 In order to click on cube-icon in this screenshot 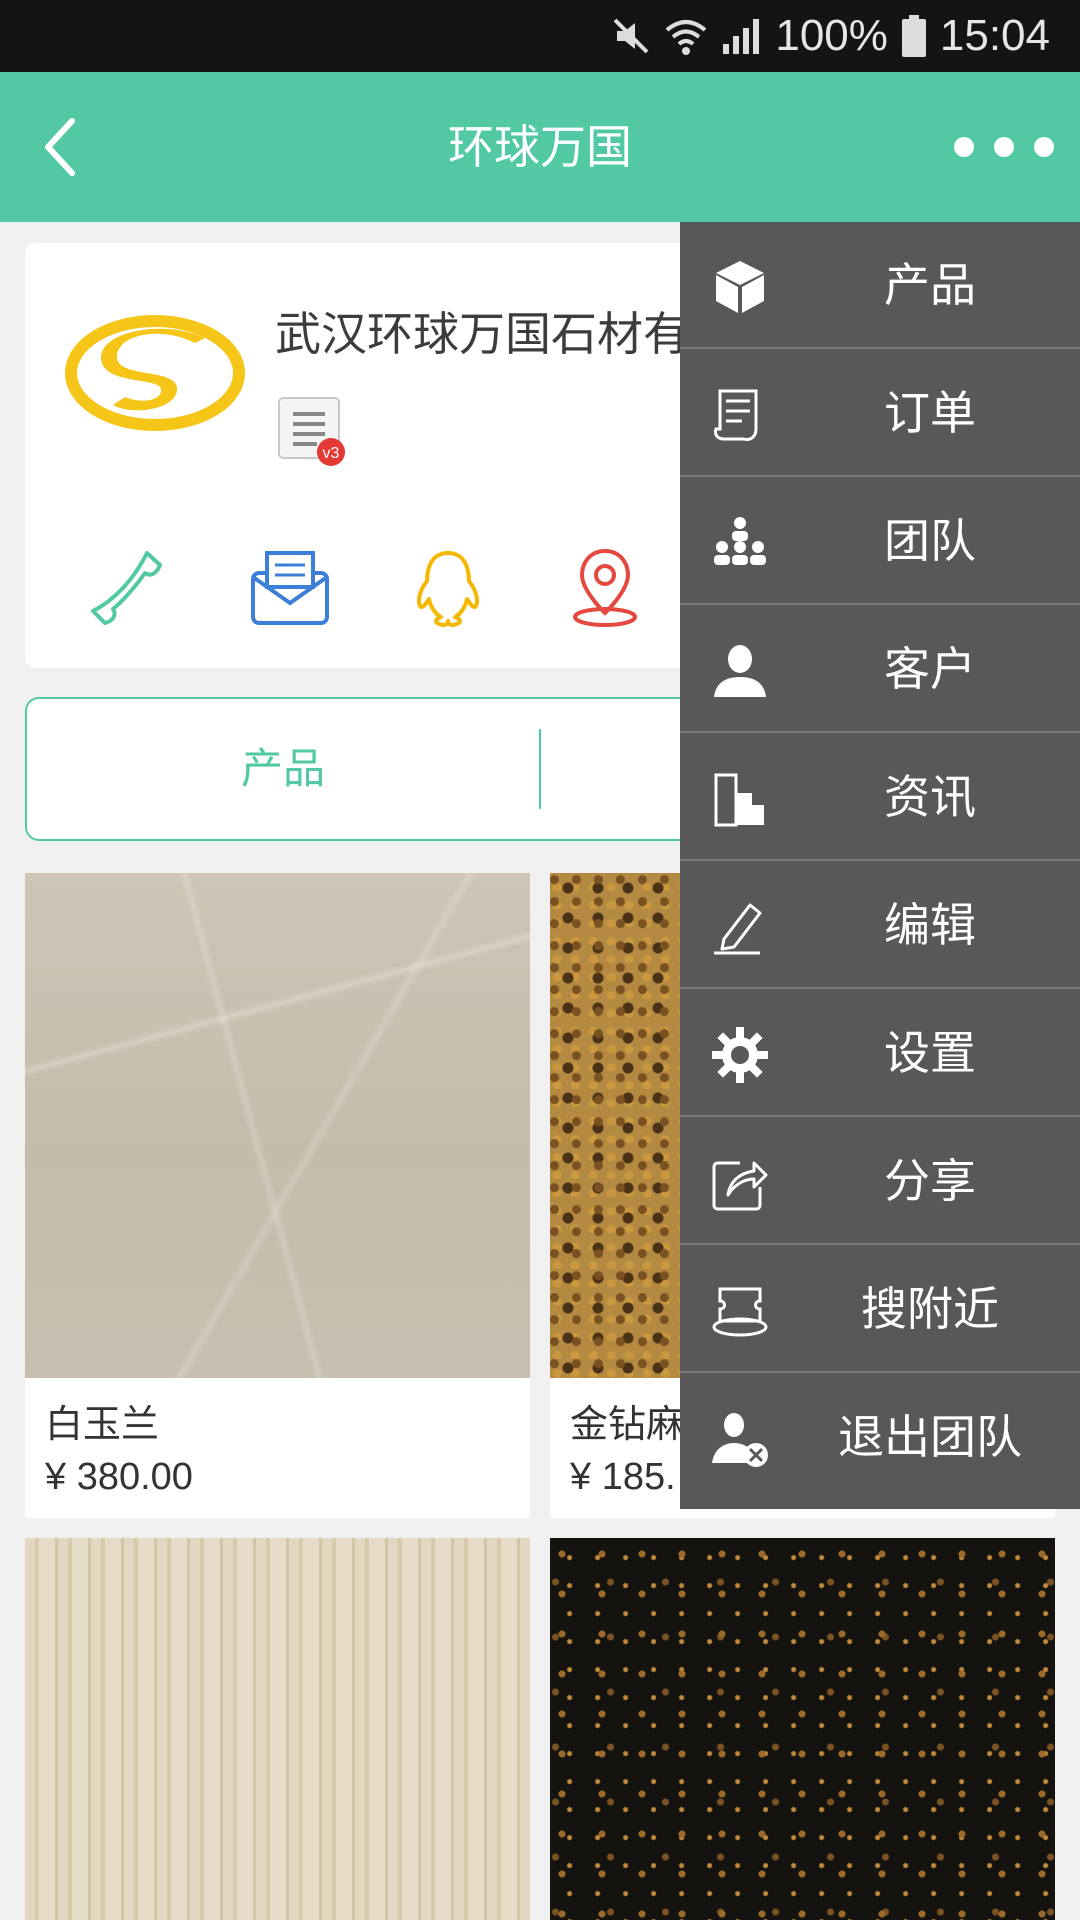, I will do `click(740, 287)`.